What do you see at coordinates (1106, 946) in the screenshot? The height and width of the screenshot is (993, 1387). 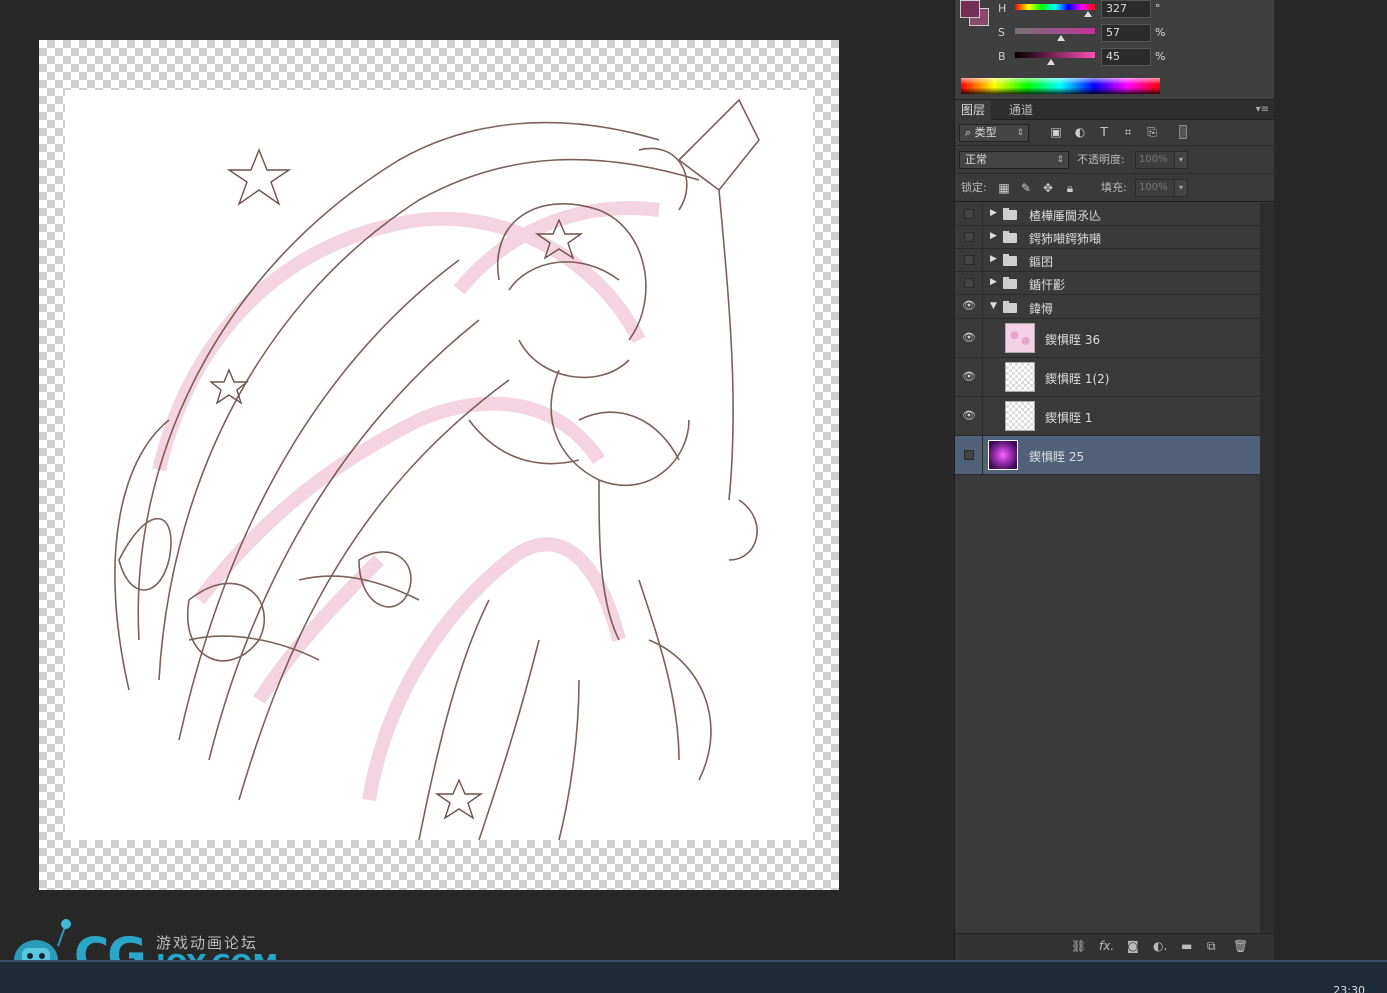 I see `fx-icon: fx.` at bounding box center [1106, 946].